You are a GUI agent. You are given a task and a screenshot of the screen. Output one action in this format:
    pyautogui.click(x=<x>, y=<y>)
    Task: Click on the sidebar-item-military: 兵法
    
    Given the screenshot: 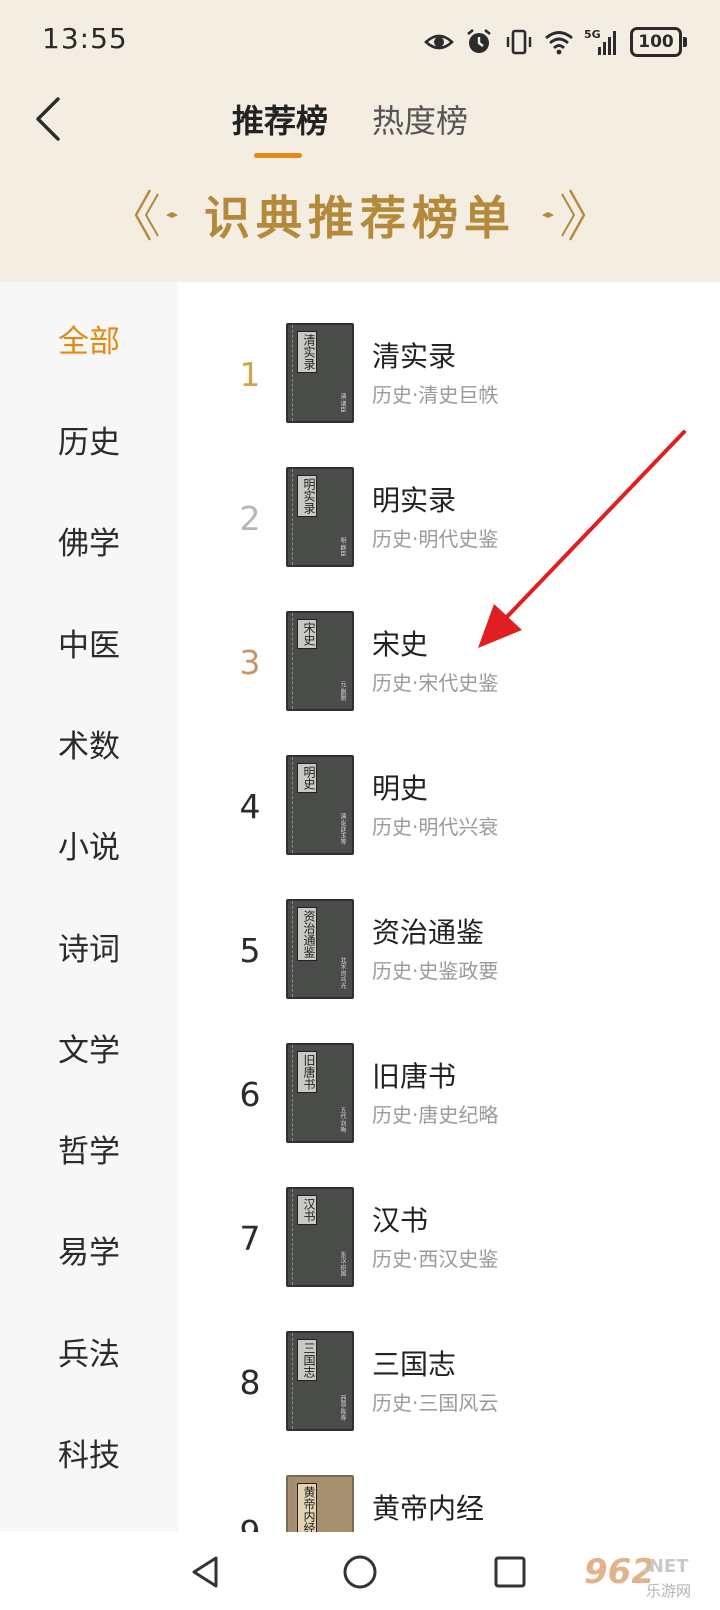 What is the action you would take?
    pyautogui.click(x=89, y=1351)
    